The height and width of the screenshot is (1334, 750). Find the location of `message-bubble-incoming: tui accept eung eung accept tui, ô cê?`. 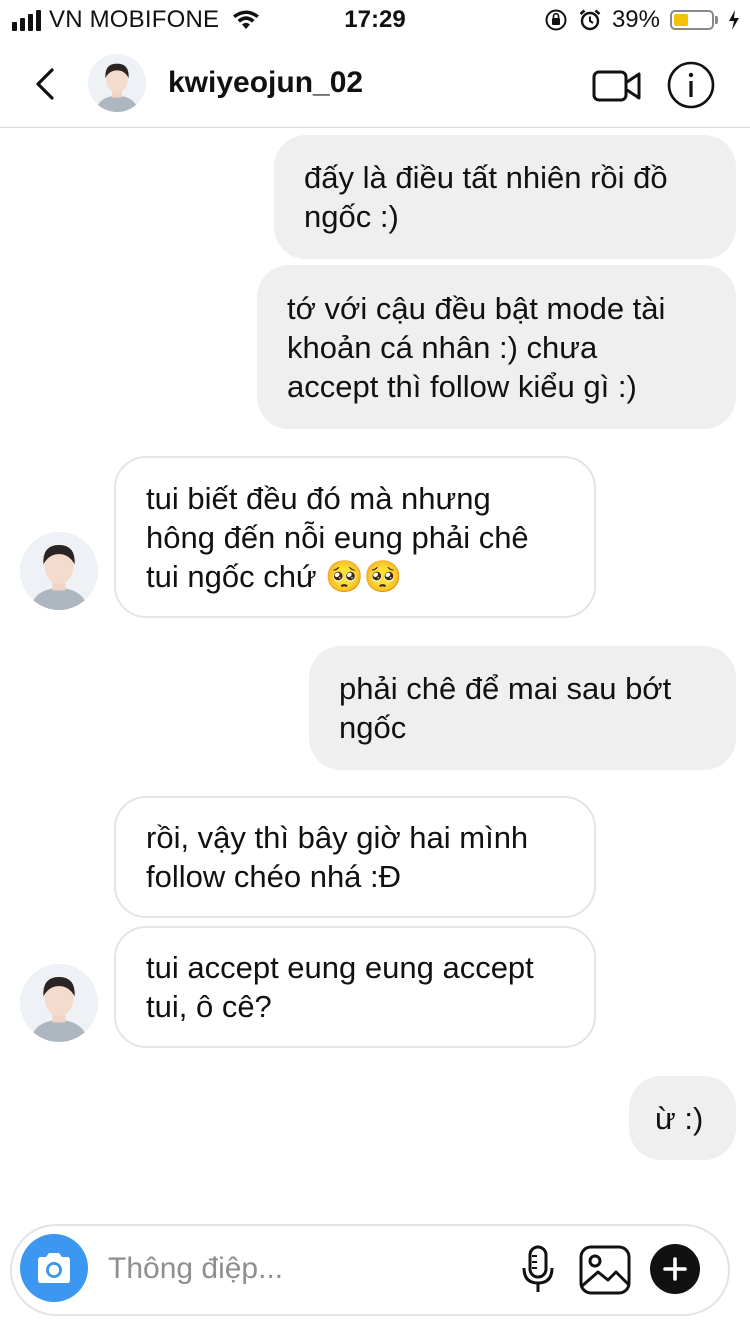

message-bubble-incoming: tui accept eung eung accept tui, ô cê? is located at coordinates (355, 987).